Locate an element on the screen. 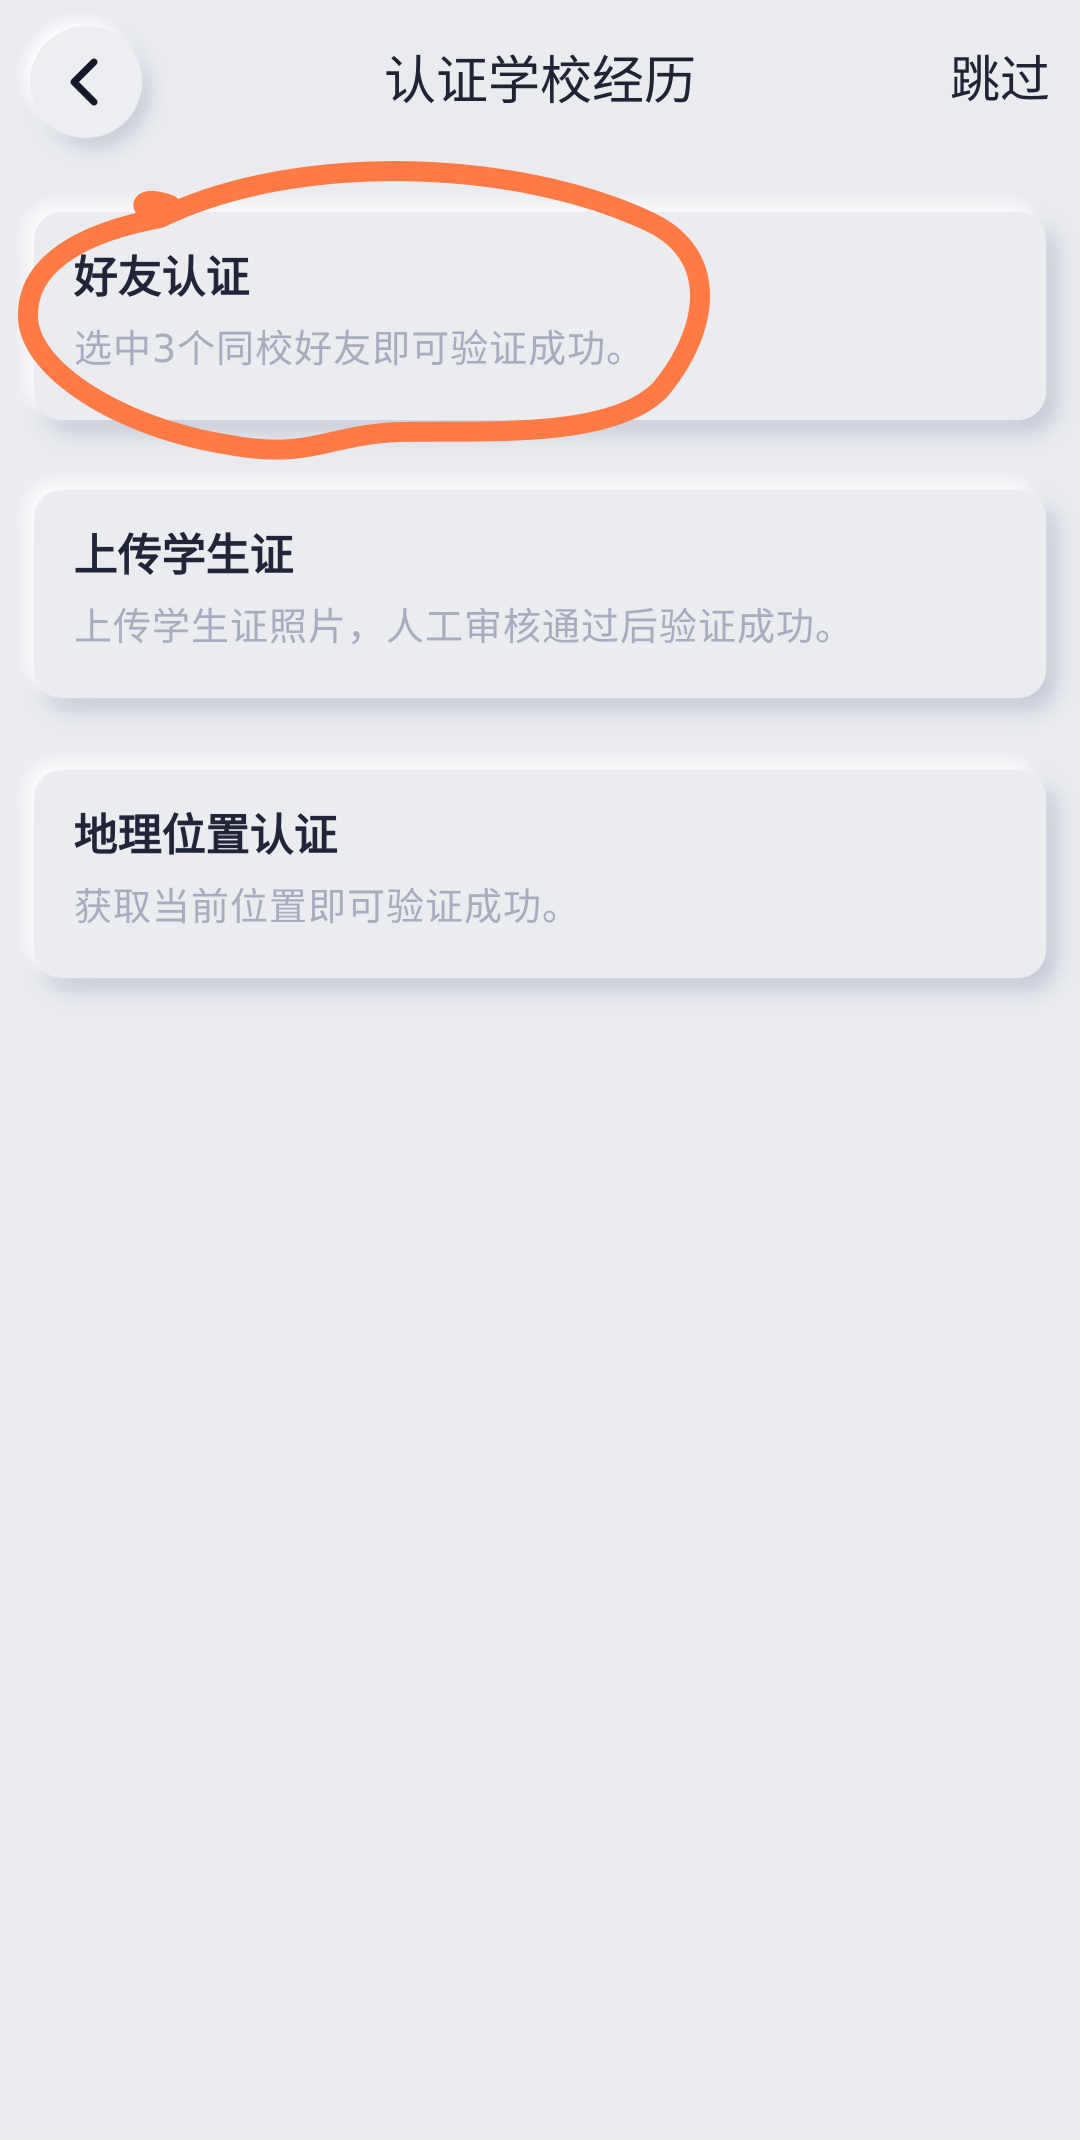 This screenshot has width=1080, height=2140. option-title: 好友认证 is located at coordinates (162, 277).